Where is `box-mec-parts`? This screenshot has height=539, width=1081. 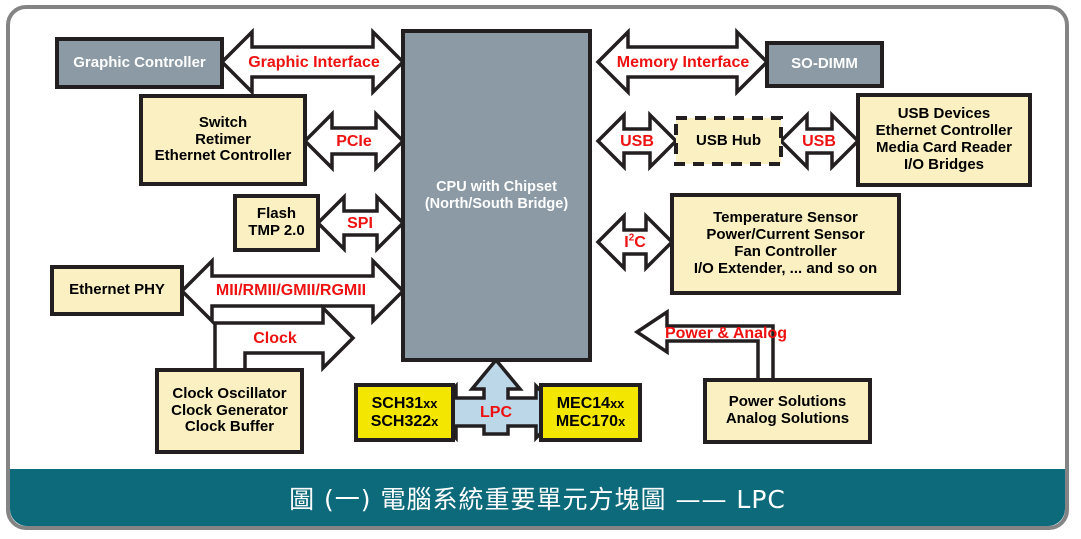
box-mec-parts is located at coordinates (590, 412).